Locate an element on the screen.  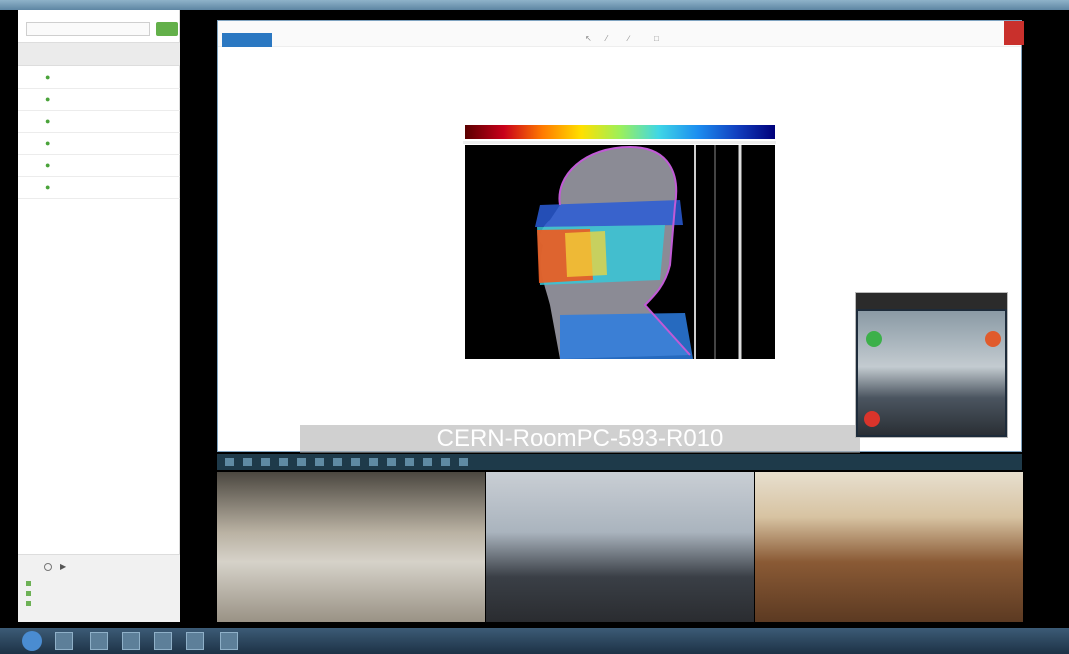
mini-window-title is located at coordinates (931, 301).